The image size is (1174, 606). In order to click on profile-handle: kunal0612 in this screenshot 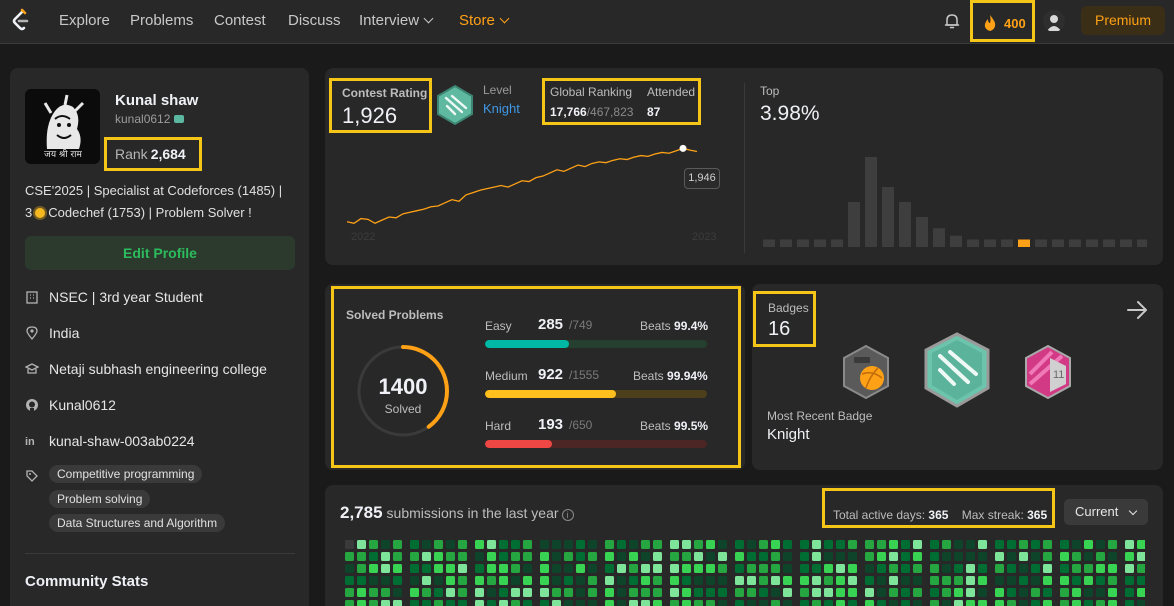, I will do `click(150, 119)`.